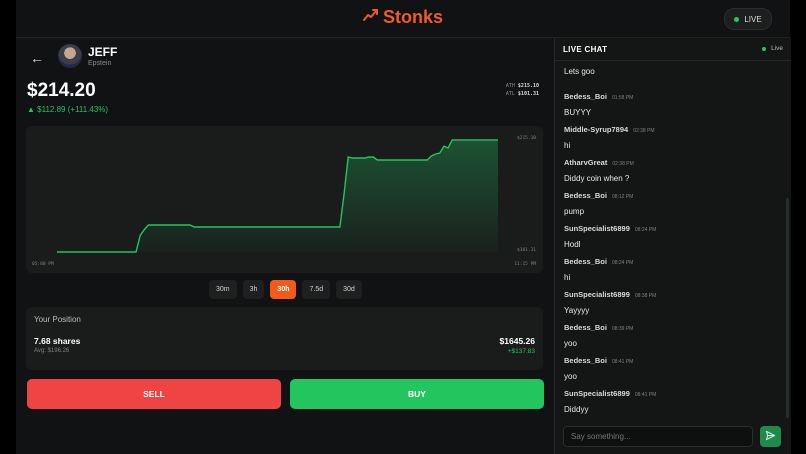  What do you see at coordinates (753, 19) in the screenshot?
I see `live-label: LIVE` at bounding box center [753, 19].